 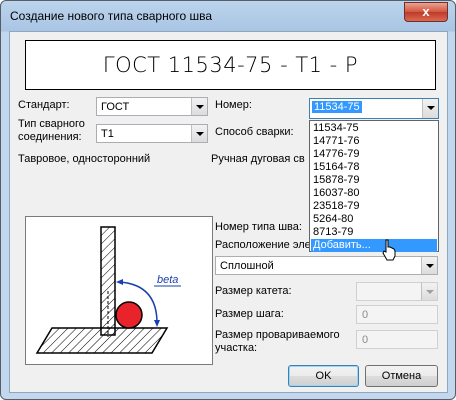 I want to click on welded-section-input: 0, so click(x=397, y=339).